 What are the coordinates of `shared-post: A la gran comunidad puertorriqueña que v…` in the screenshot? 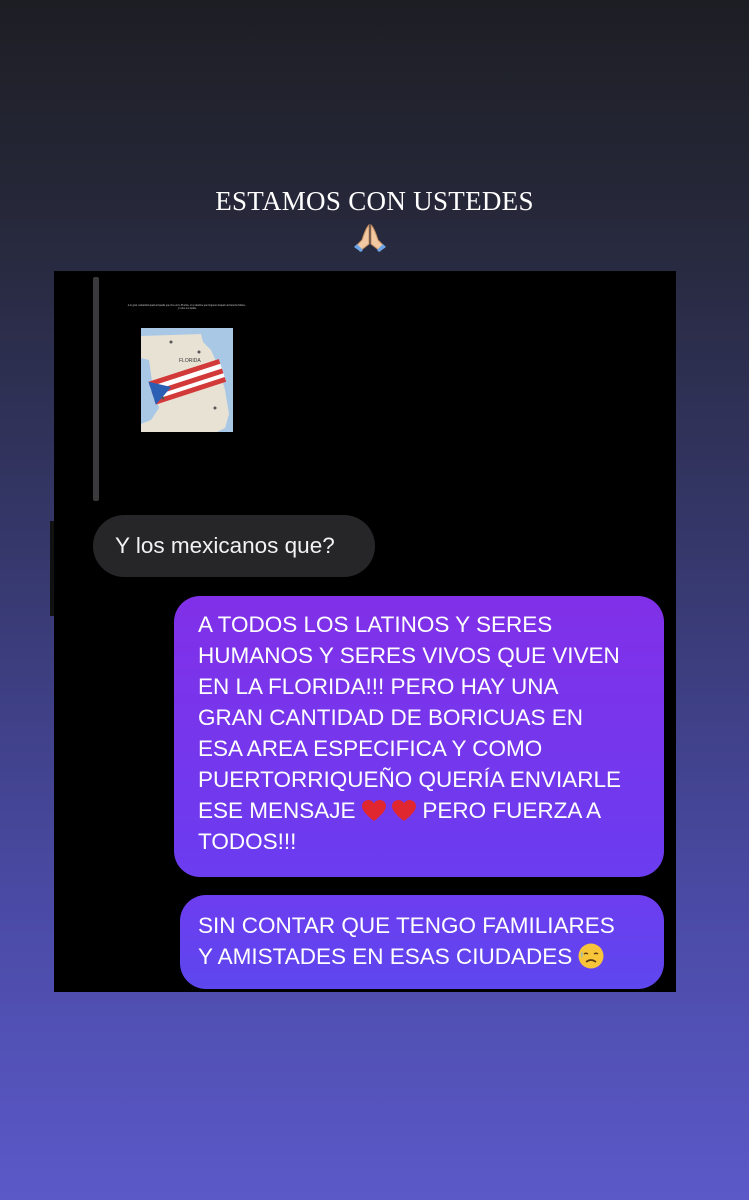 It's located at (187, 368).